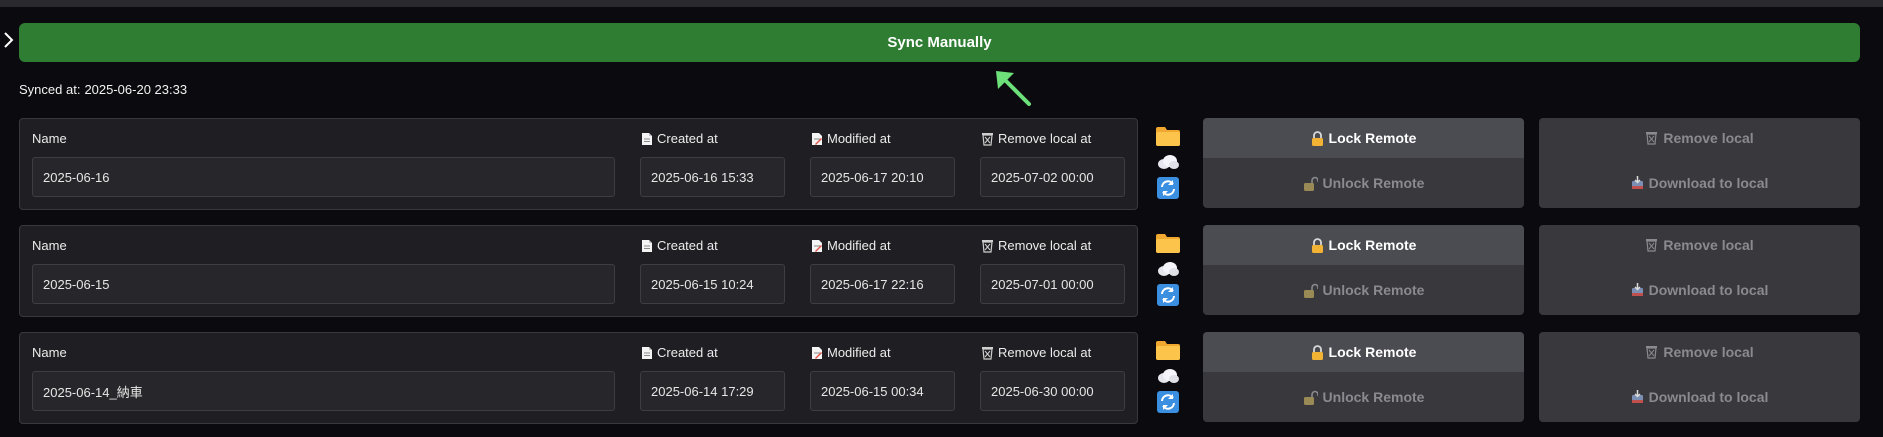 The image size is (1883, 437). Describe the element at coordinates (1012, 87) in the screenshot. I see `arrow-icon` at that location.